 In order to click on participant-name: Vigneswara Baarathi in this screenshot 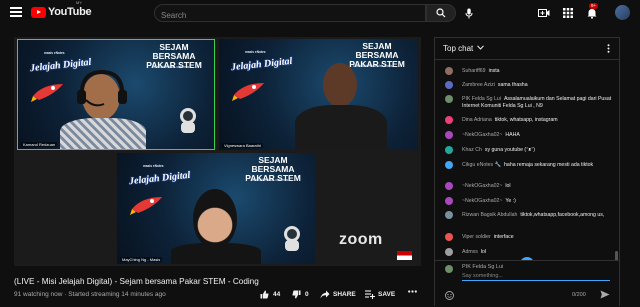, I will do `click(242, 145)`.